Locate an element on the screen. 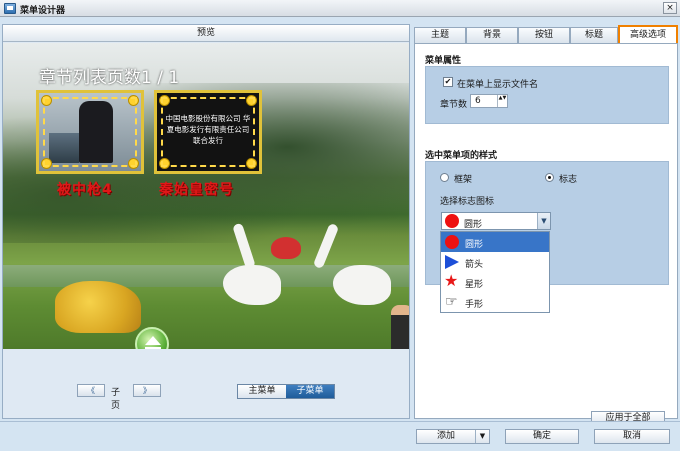  logo-radio is located at coordinates (549, 177).